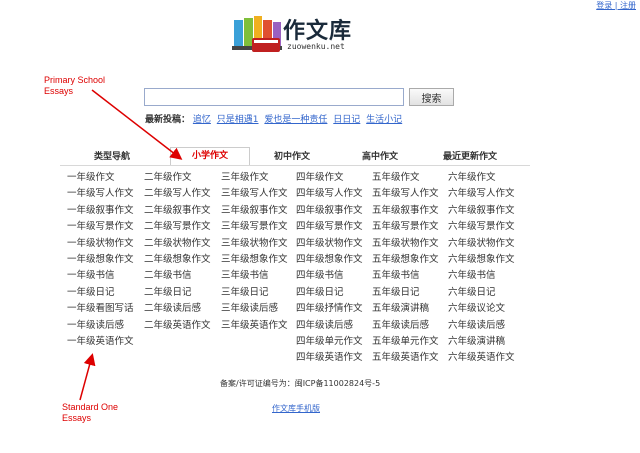 This screenshot has width=640, height=453. I want to click on arrow-to-primary-tab, so click(137, 124).